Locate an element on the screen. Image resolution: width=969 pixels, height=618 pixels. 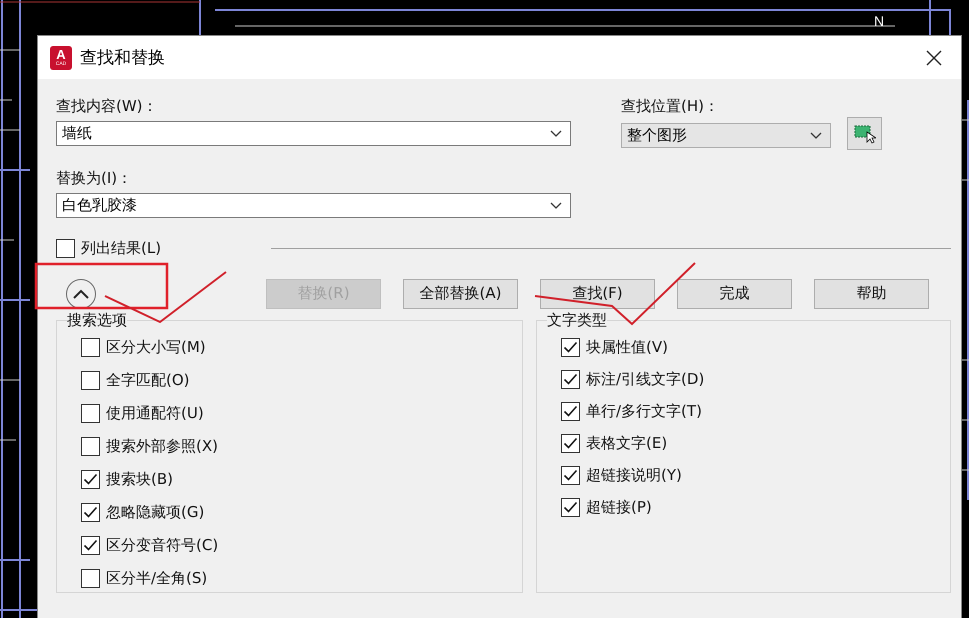
checkbox-label: 超链接(P) is located at coordinates (619, 507).